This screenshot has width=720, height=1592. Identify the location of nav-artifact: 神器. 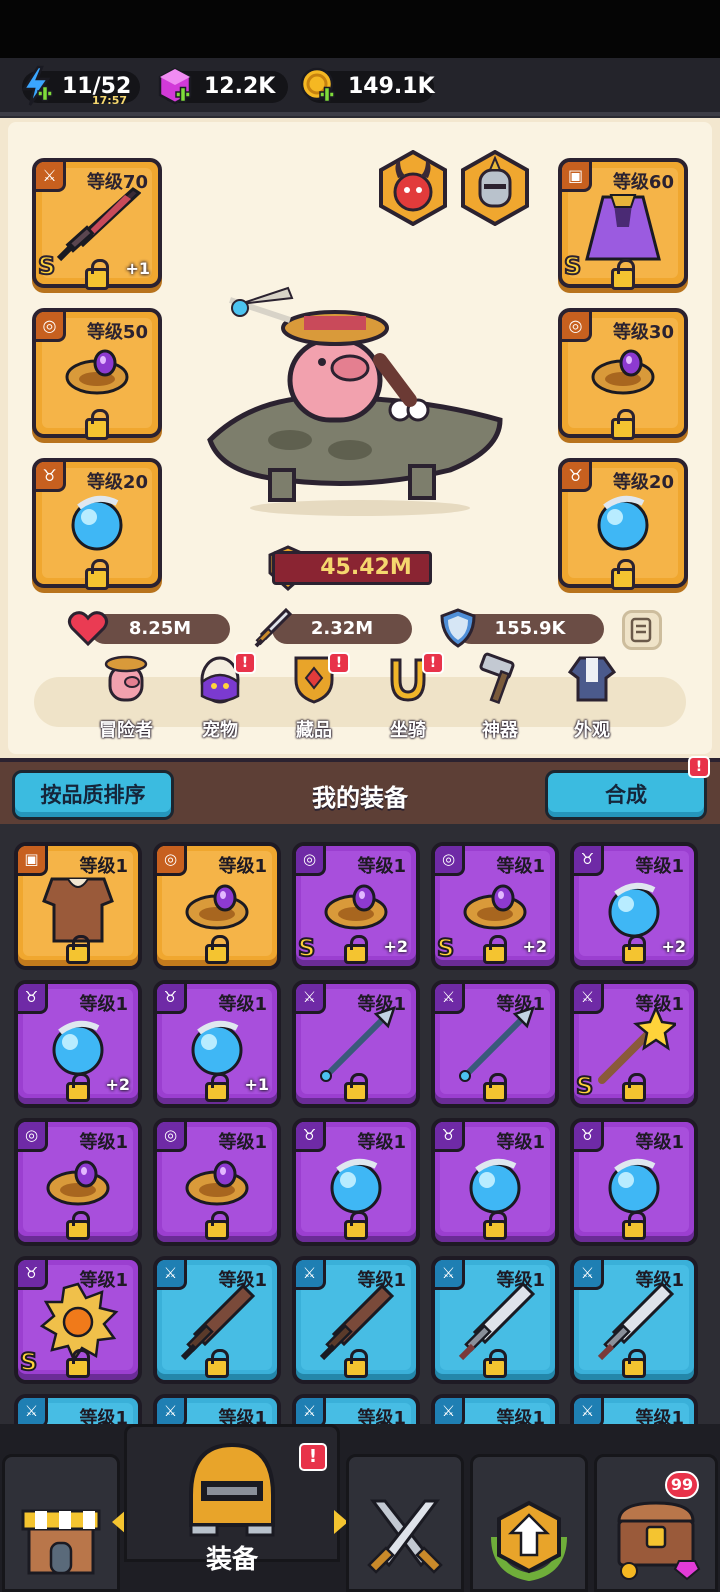
(500, 696).